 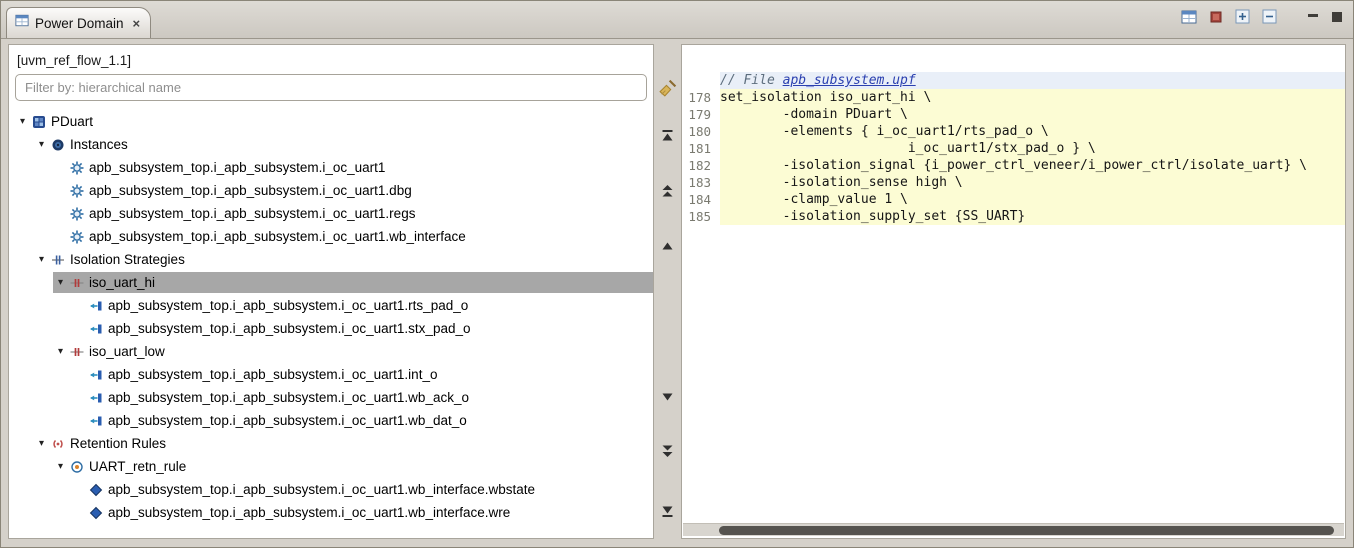 I want to click on code-text: -isolation_supply_set {SS_UART}, so click(x=1032, y=216).